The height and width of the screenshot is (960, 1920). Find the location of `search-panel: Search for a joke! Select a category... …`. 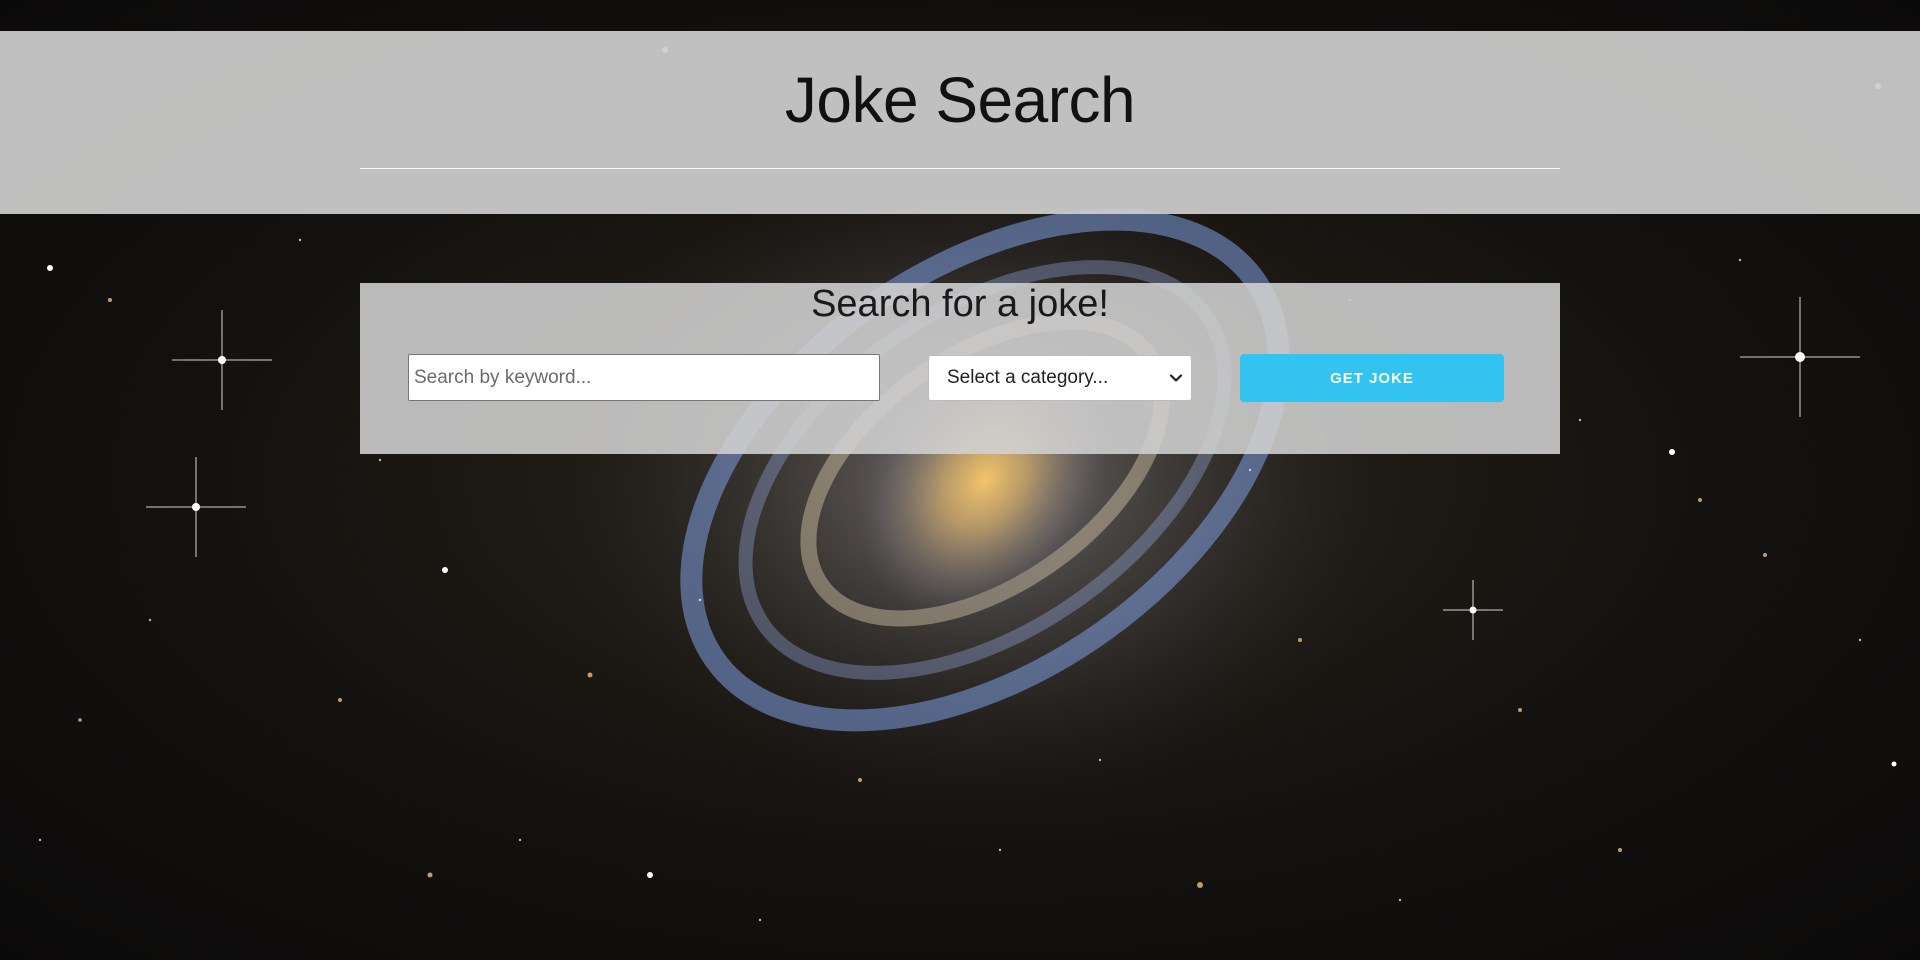

search-panel: Search for a joke! Select a category... … is located at coordinates (960, 368).